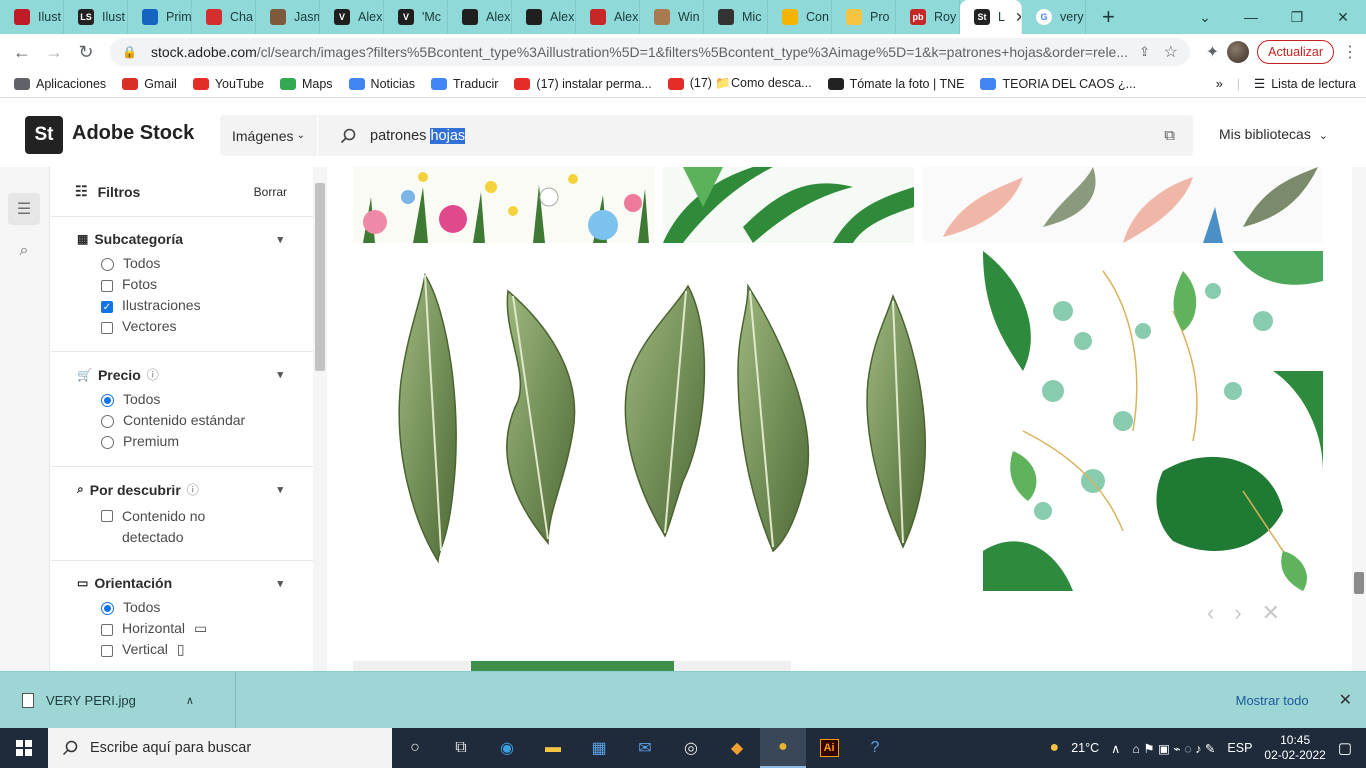 This screenshot has width=1366, height=768. I want to click on close-window-button: ✕, so click(1343, 17).